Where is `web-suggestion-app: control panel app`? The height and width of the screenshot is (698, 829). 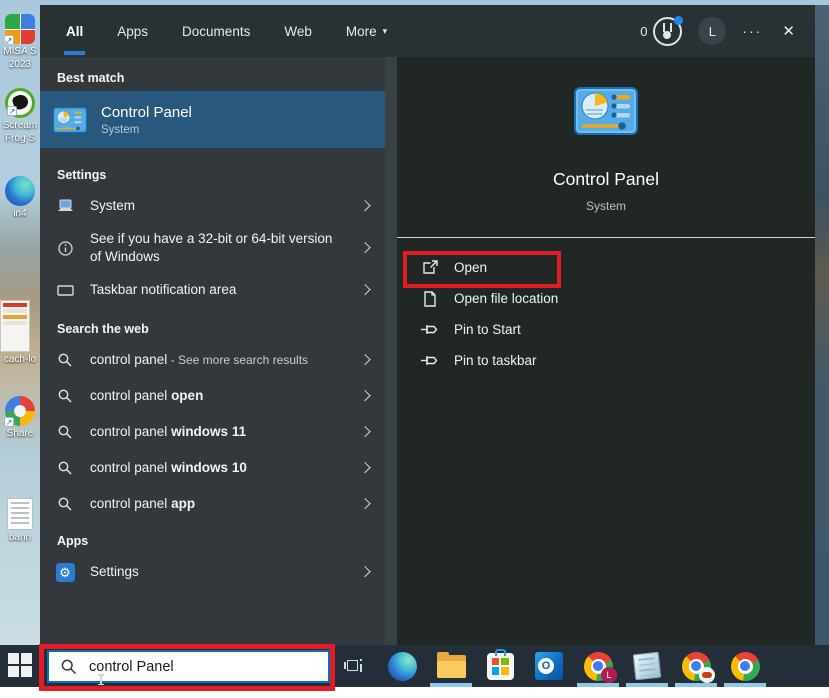 web-suggestion-app: control panel app is located at coordinates (212, 504).